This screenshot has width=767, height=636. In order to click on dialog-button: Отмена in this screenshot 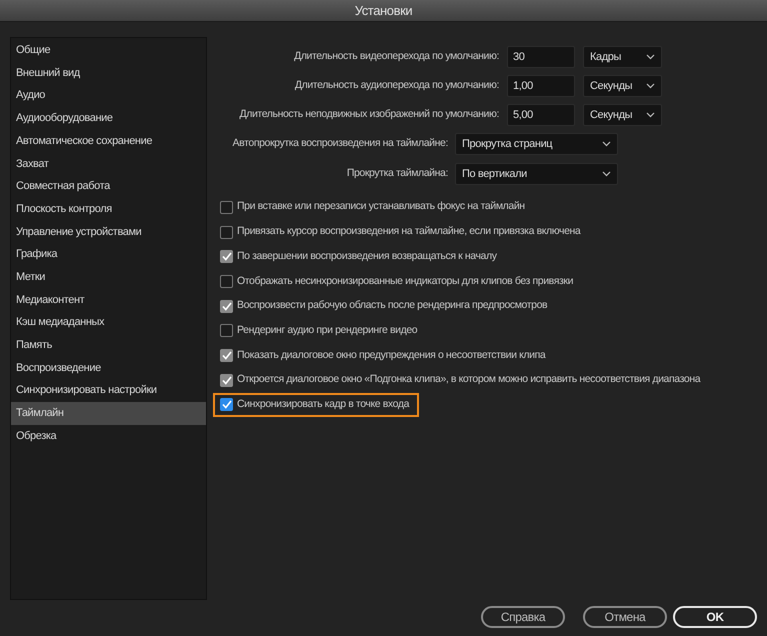, I will do `click(625, 617)`.